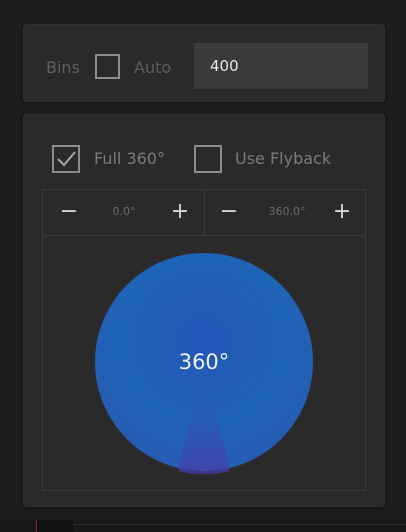  What do you see at coordinates (229, 212) in the screenshot?
I see `end-angle-decrement-button: −` at bounding box center [229, 212].